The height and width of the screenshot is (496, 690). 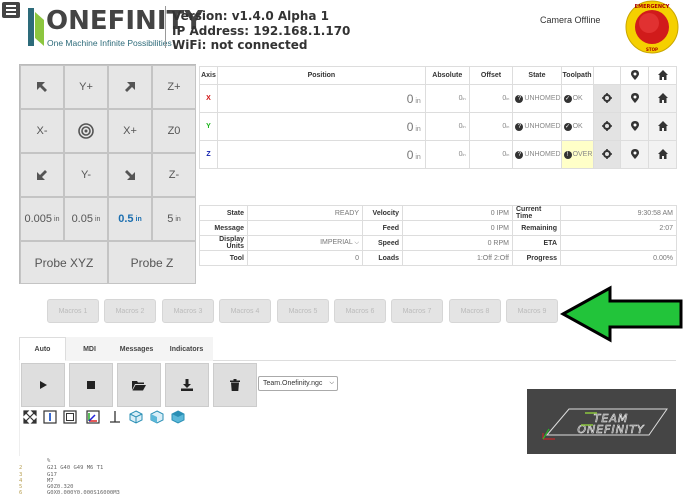 What do you see at coordinates (73, 311) in the screenshot?
I see `macro-button-1: Macros 1` at bounding box center [73, 311].